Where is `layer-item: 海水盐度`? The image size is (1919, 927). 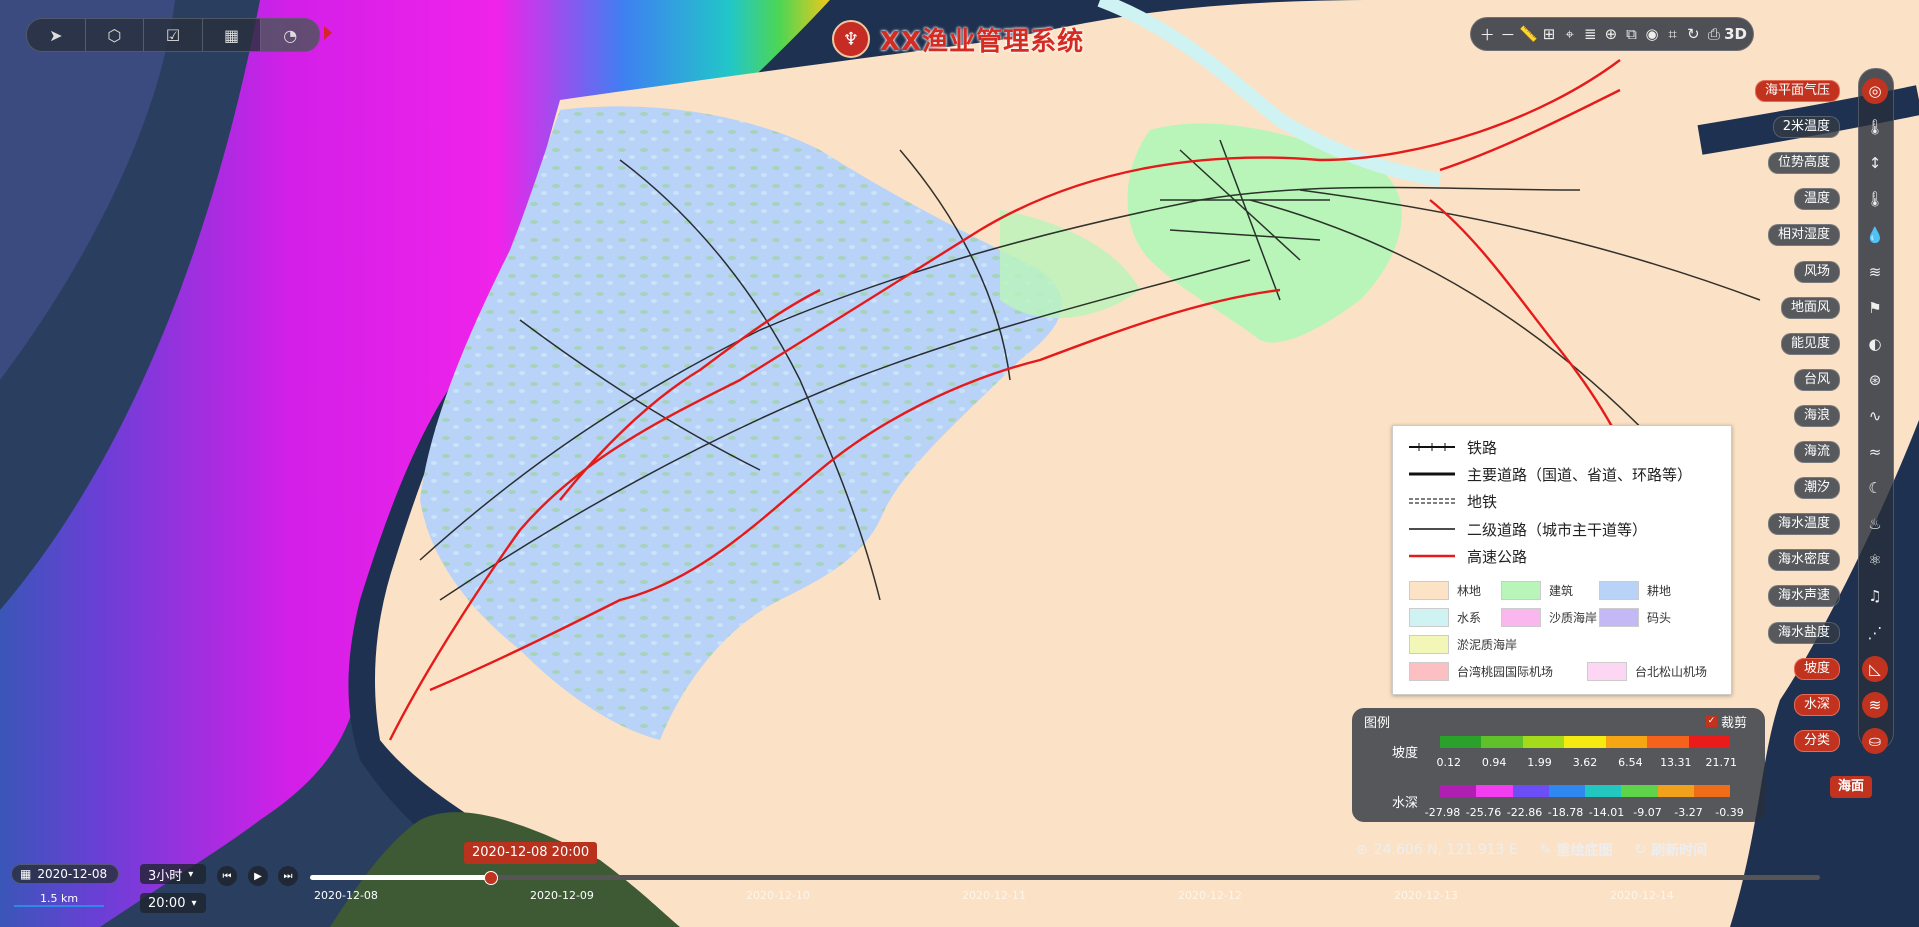 layer-item: 海水盐度 is located at coordinates (1809, 633).